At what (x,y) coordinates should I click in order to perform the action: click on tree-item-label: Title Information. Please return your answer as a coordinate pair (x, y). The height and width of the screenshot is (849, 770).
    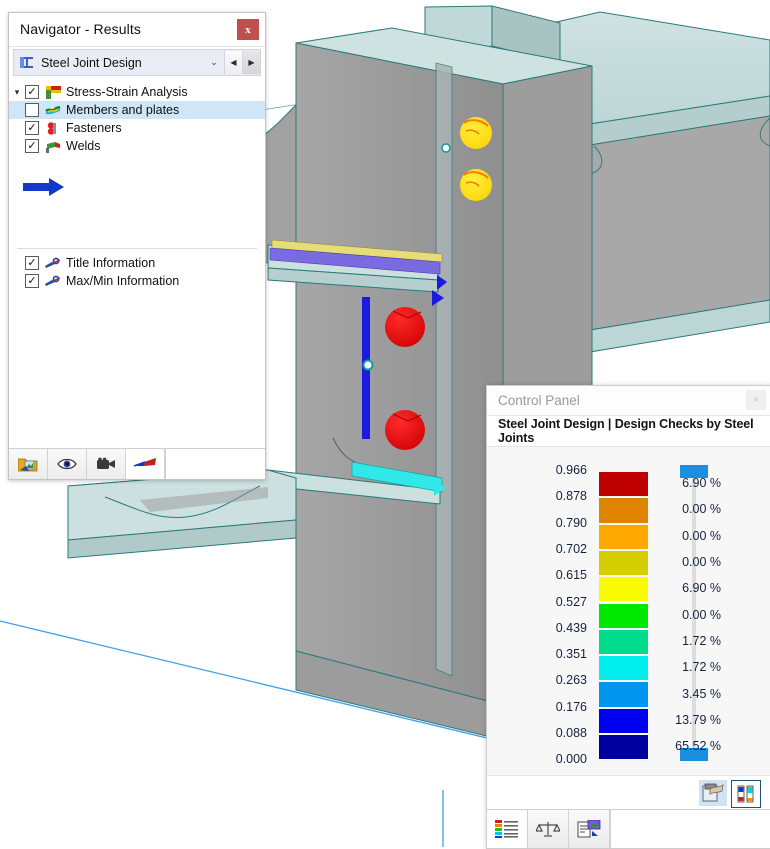
    Looking at the image, I should click on (111, 263).